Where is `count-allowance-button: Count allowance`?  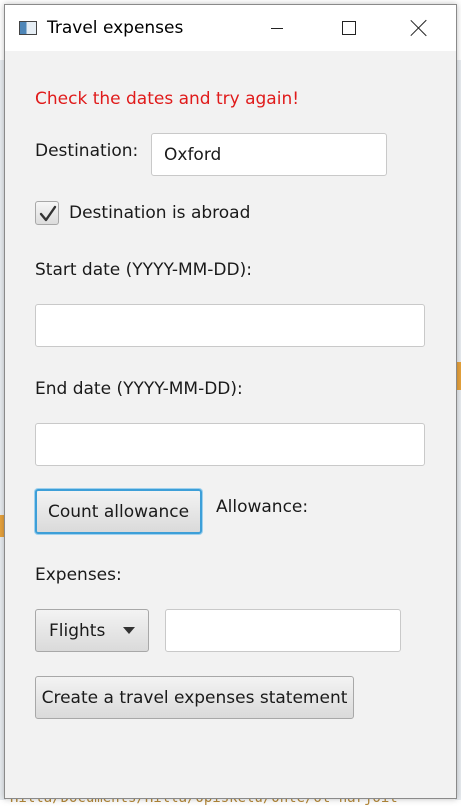 count-allowance-button: Count allowance is located at coordinates (118, 511).